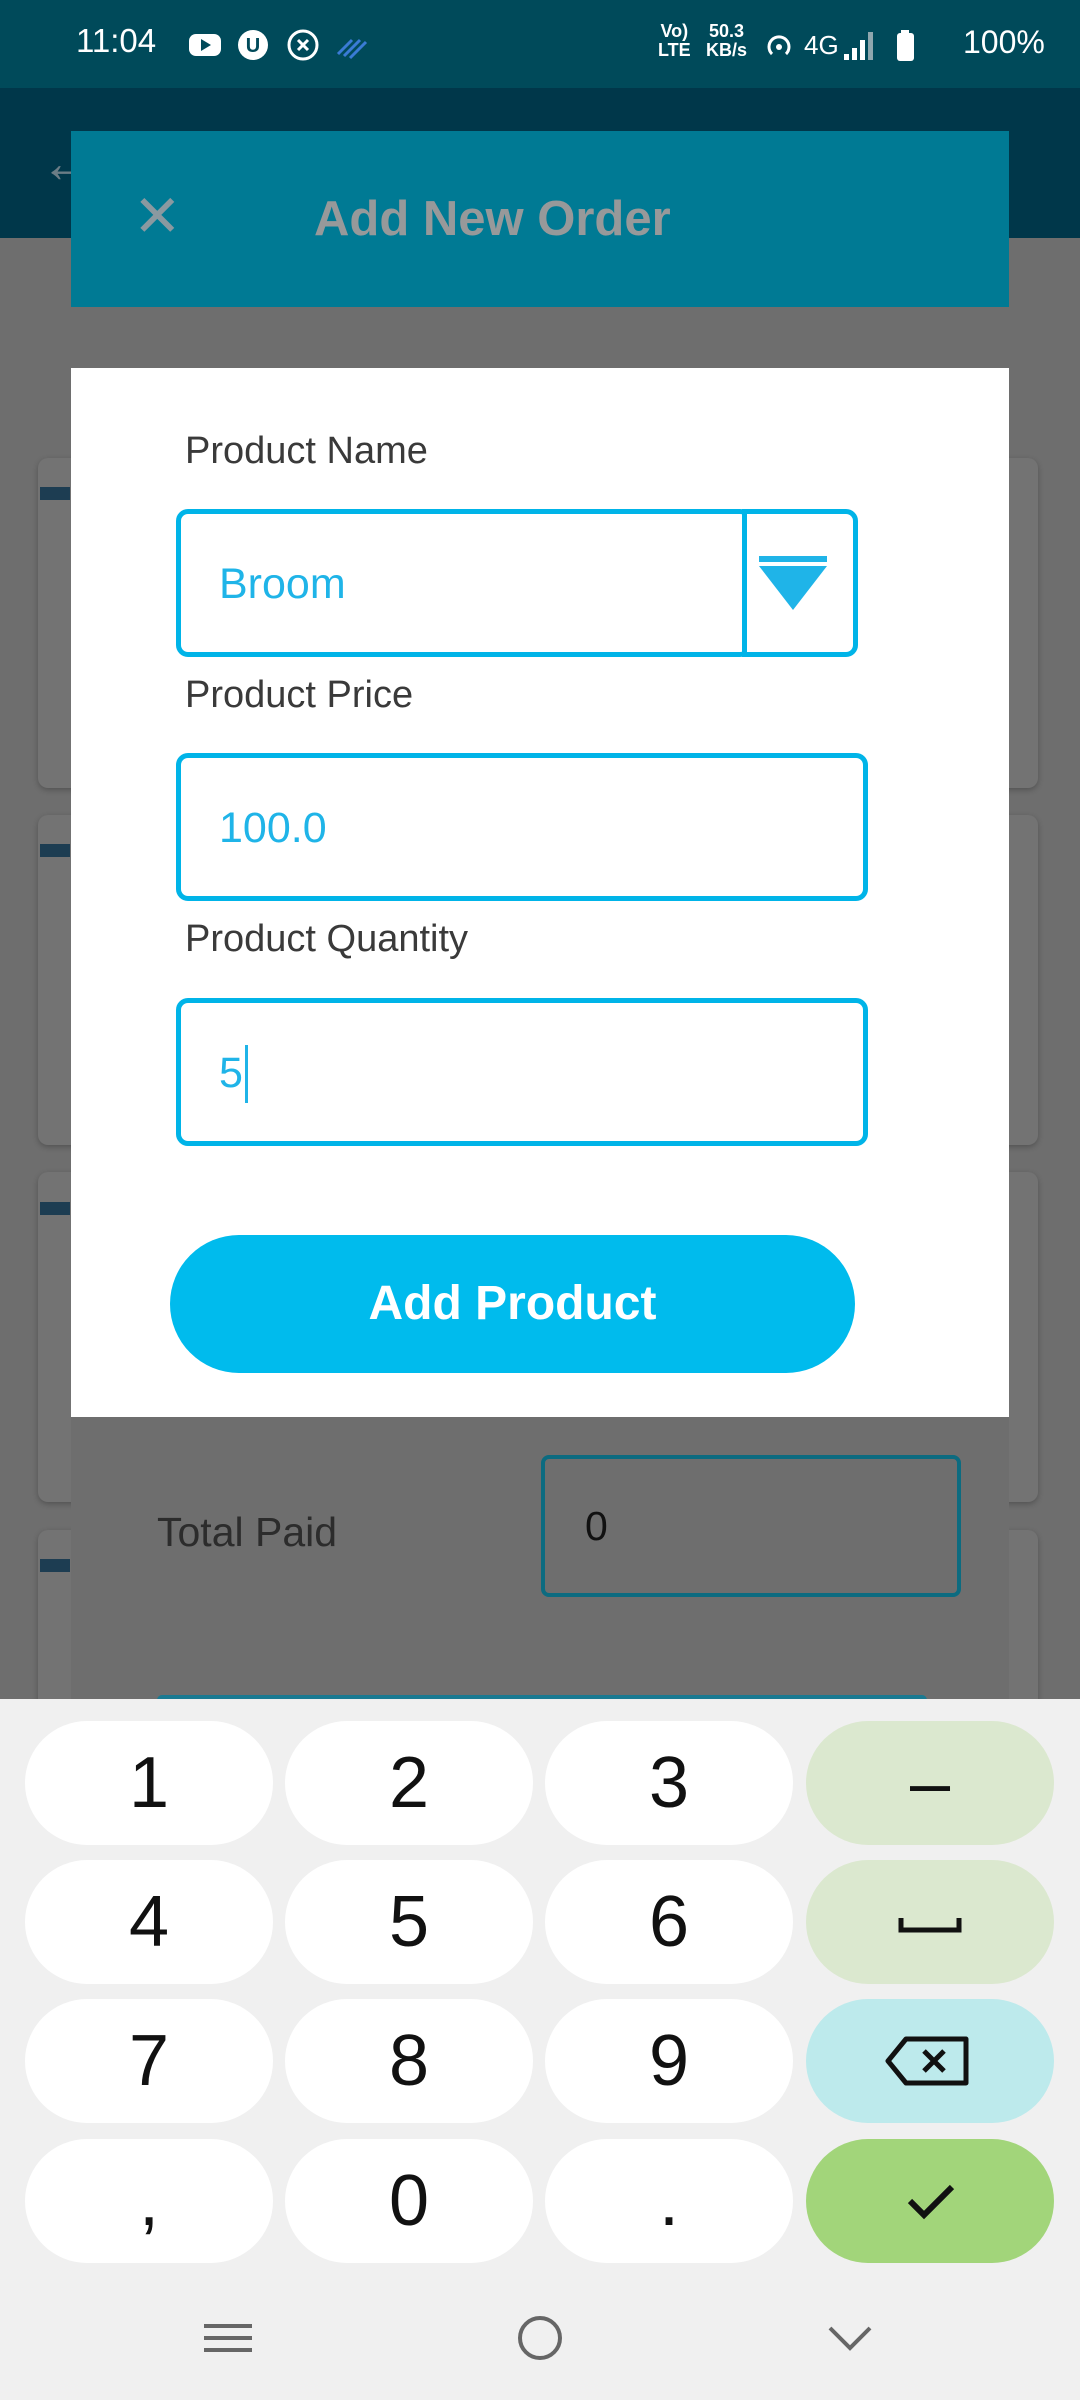  Describe the element at coordinates (850, 2338) in the screenshot. I see `back-chevron-icon` at that location.